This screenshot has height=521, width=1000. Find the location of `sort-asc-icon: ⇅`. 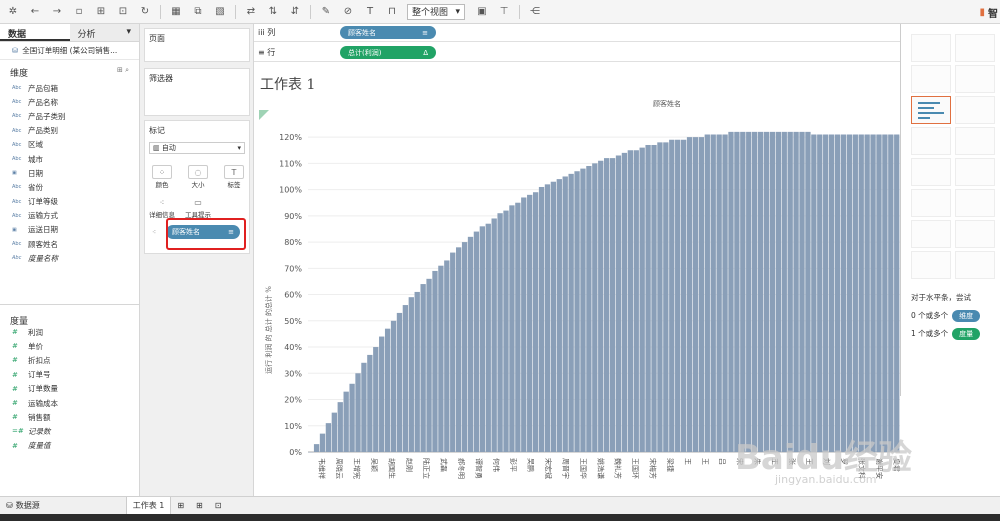

sort-asc-icon: ⇅ is located at coordinates (273, 12).